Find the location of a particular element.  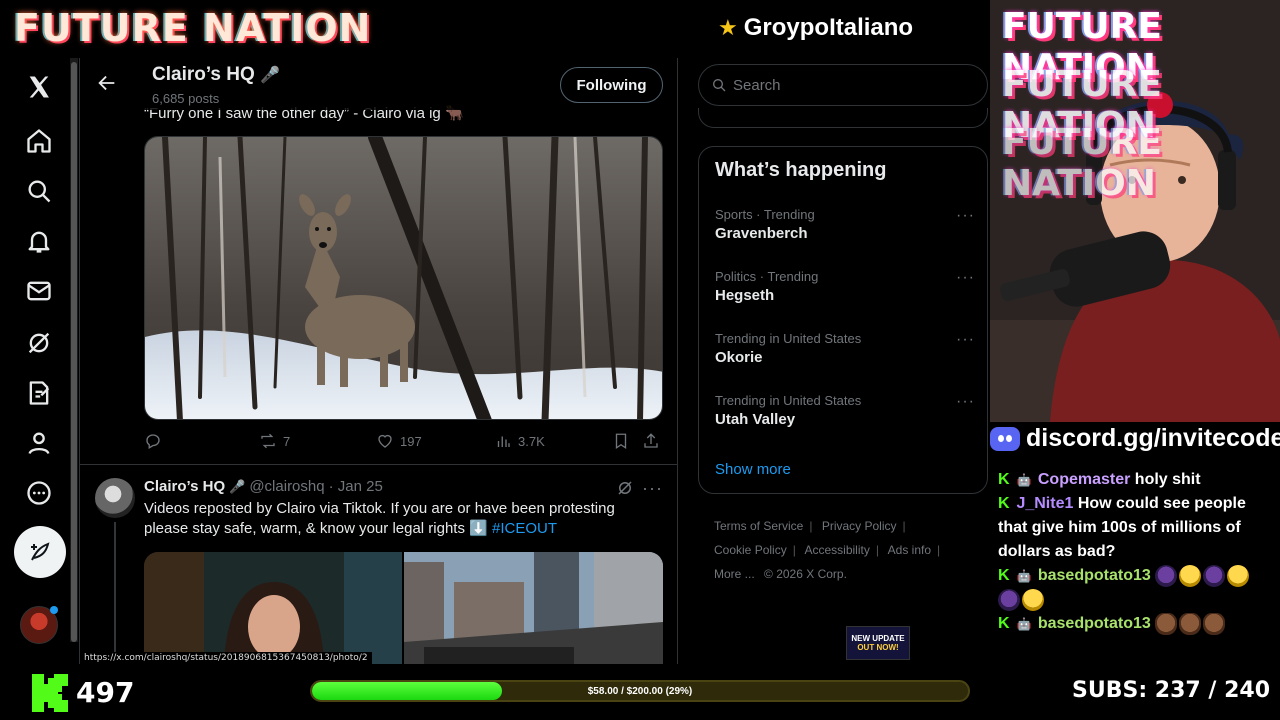

trend-item: Sports · Trending Gravenberch ··· is located at coordinates (845, 229).